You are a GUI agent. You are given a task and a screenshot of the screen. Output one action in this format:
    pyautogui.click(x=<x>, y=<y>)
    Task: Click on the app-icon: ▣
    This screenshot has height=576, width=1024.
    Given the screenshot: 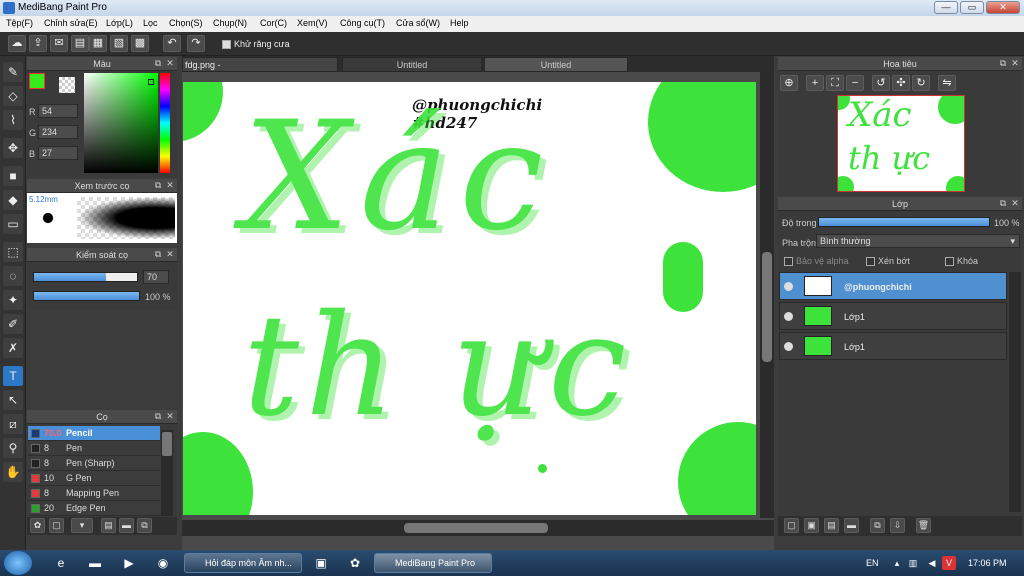 What is the action you would take?
    pyautogui.click(x=321, y=563)
    